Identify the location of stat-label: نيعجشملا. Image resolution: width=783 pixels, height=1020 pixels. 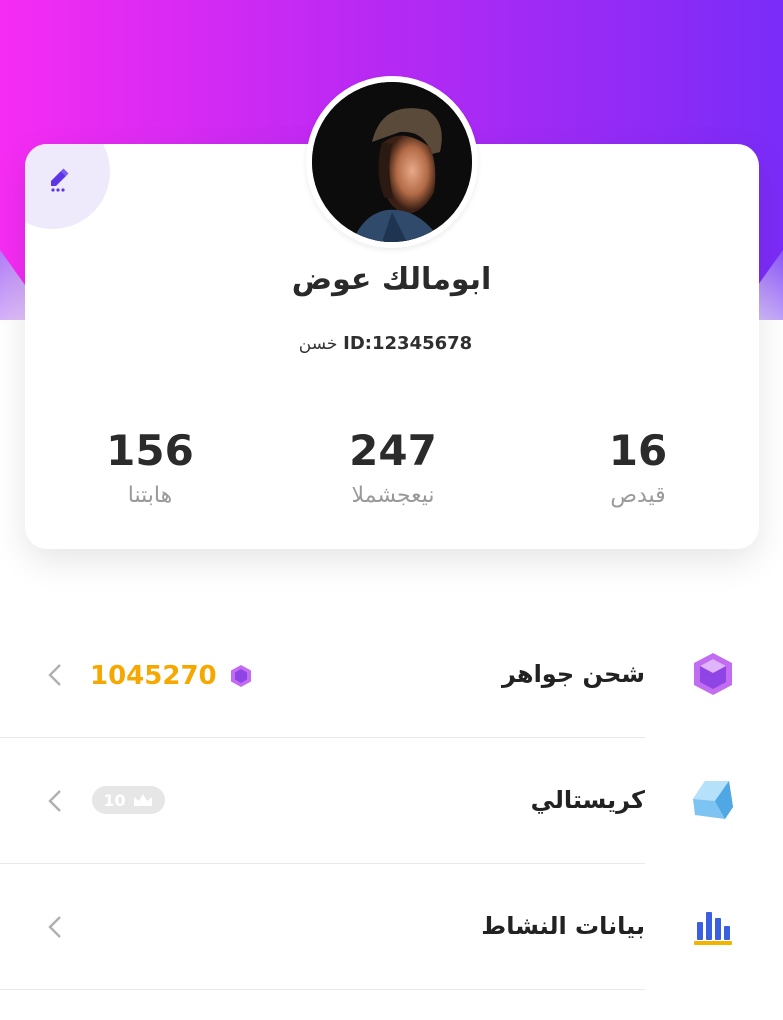
(393, 495).